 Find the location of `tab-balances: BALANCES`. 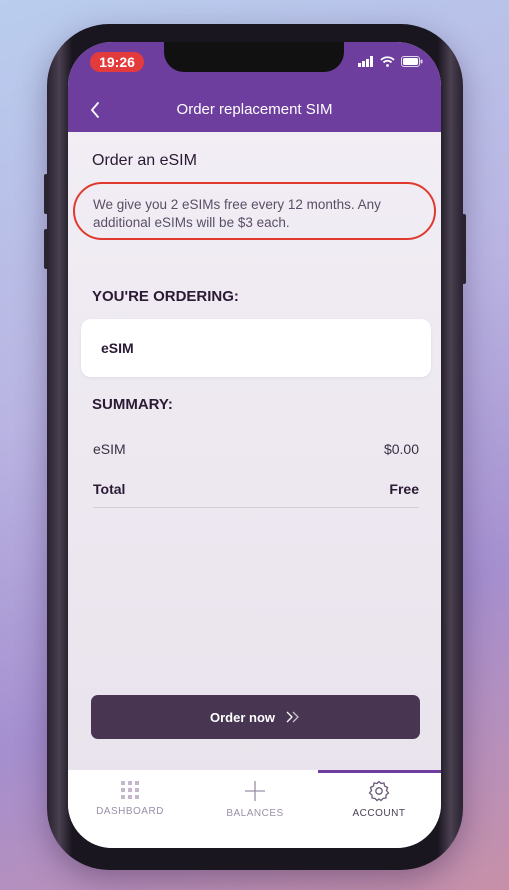

tab-balances: BALANCES is located at coordinates (255, 809).